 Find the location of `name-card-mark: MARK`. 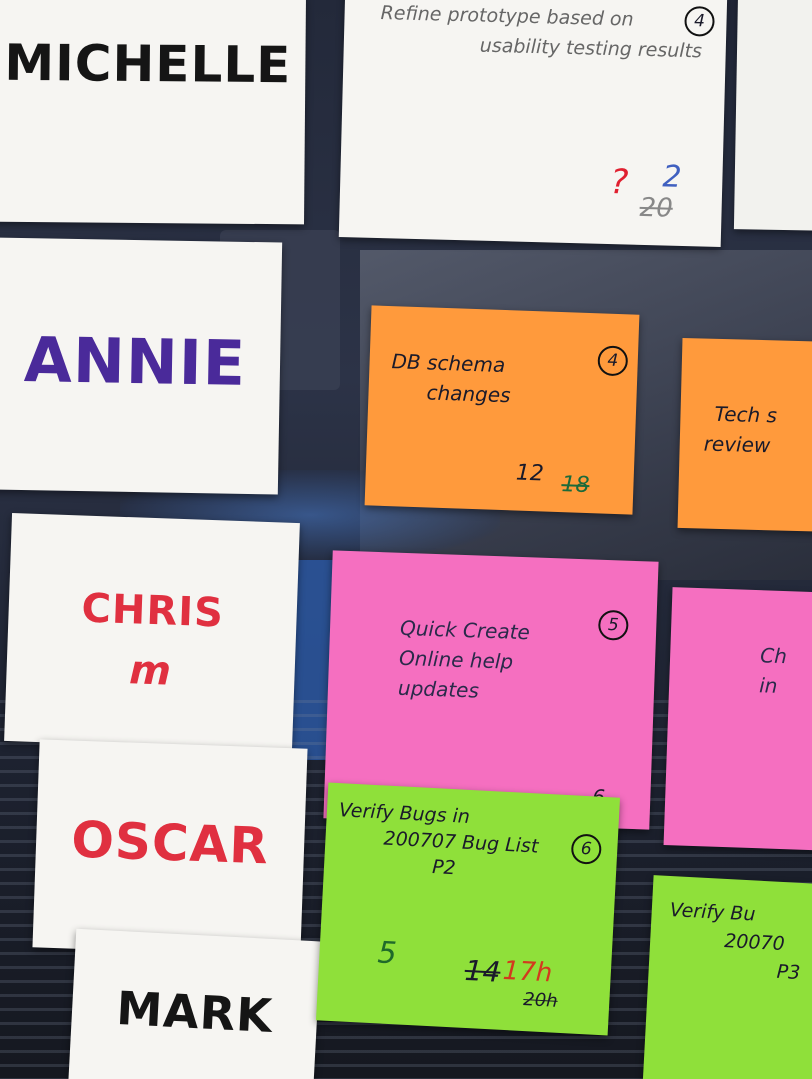

name-card-mark: MARK is located at coordinates (194, 1003).